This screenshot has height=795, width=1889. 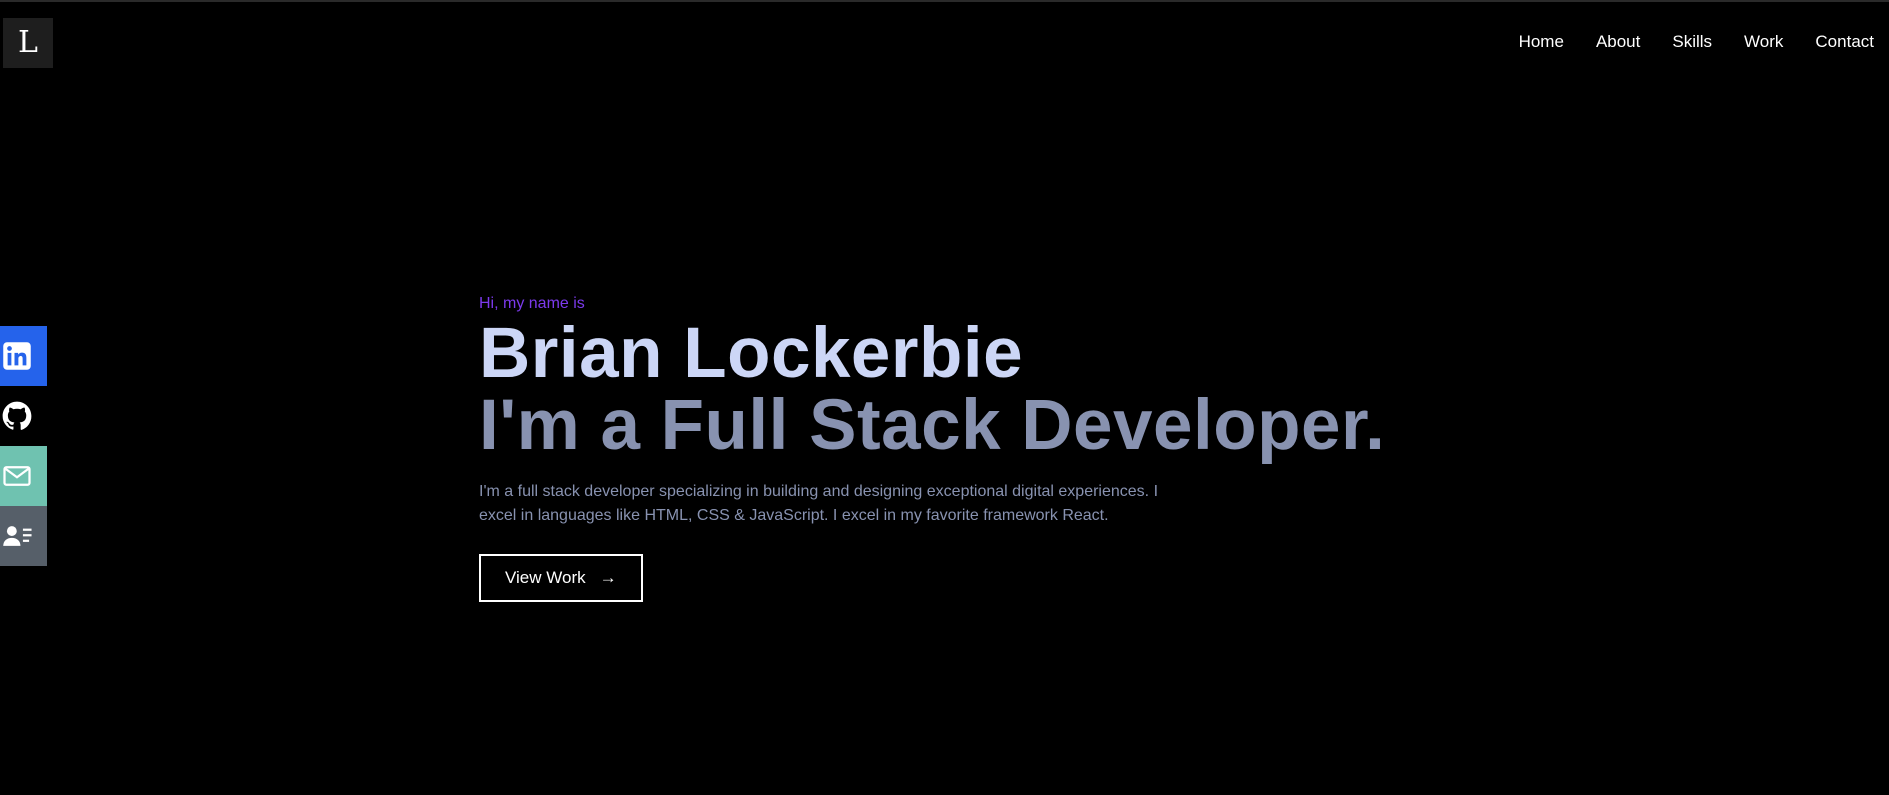 I want to click on linkedin-link, so click(x=23, y=356).